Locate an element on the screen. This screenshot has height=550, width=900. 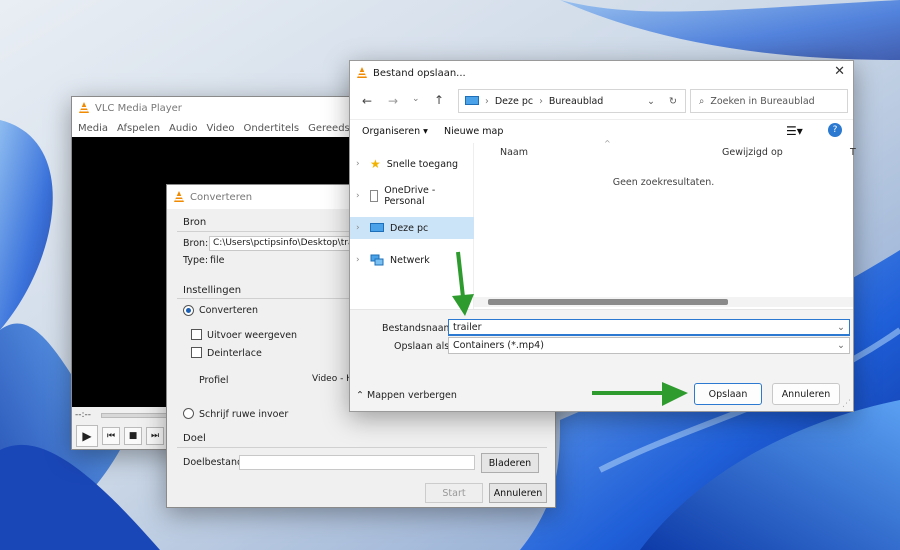
menu-video: Video is located at coordinates (220, 128).